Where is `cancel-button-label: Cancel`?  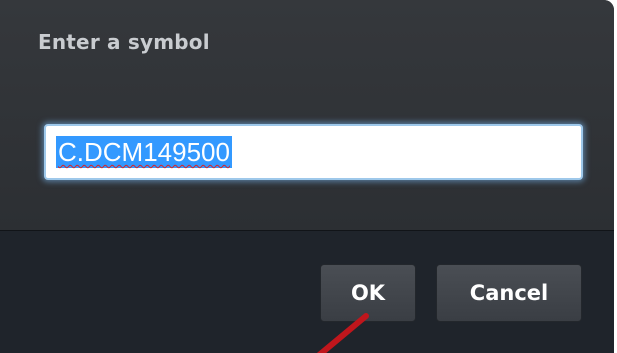
cancel-button-label: Cancel is located at coordinates (509, 293).